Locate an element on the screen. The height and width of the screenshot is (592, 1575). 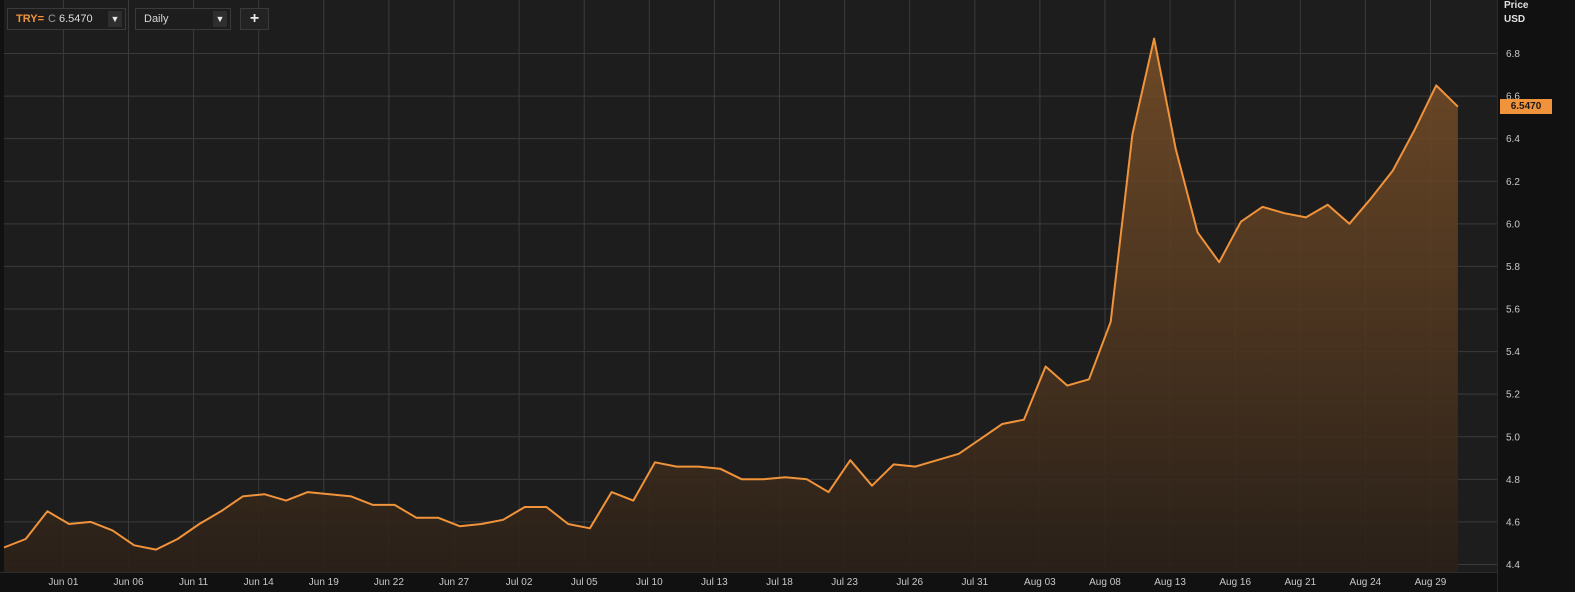
y-tick-label: 4.8 is located at coordinates (1513, 480).